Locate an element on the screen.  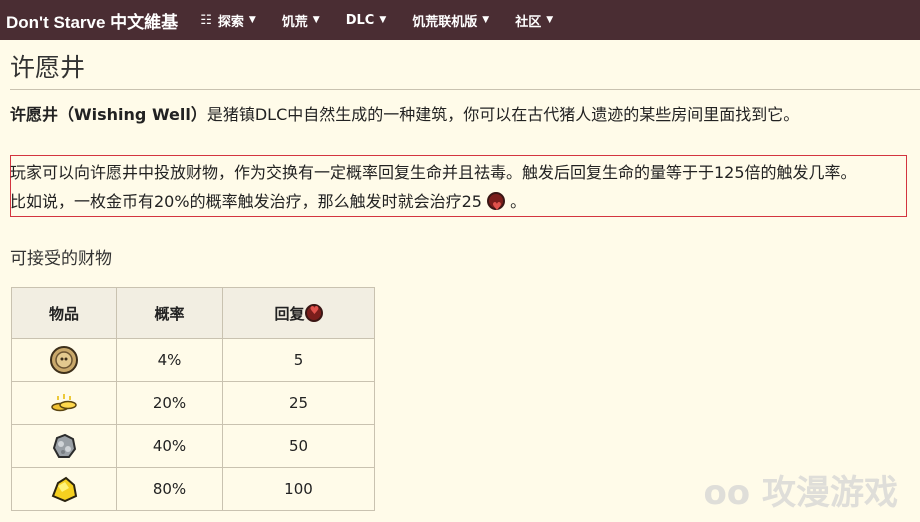
table-row: 40% 50 is located at coordinates (193, 446).